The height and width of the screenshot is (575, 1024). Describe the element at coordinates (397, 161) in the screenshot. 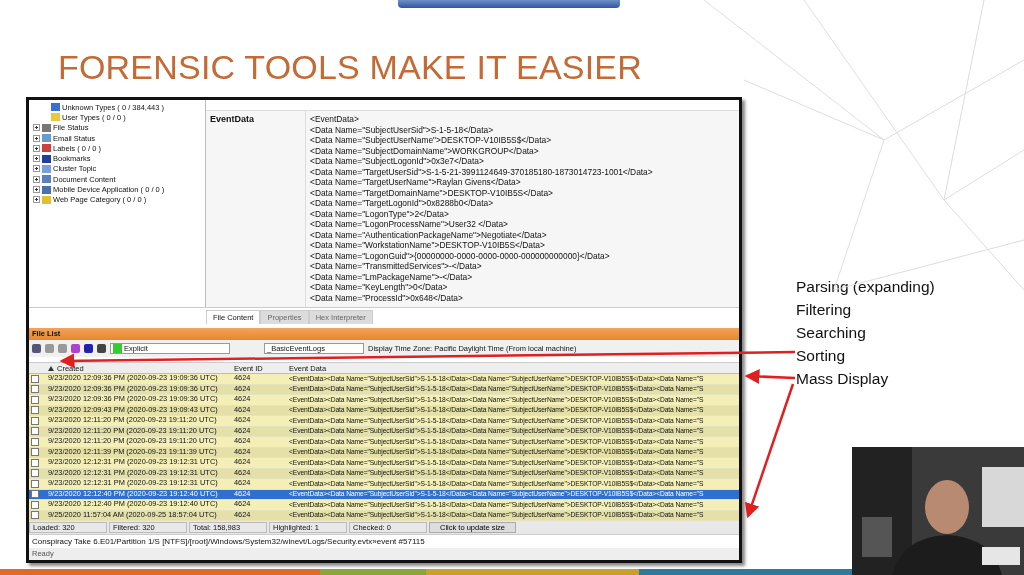

I see `code-line: <Data Name="SubjectLogonId">0x3e7</Data>` at that location.